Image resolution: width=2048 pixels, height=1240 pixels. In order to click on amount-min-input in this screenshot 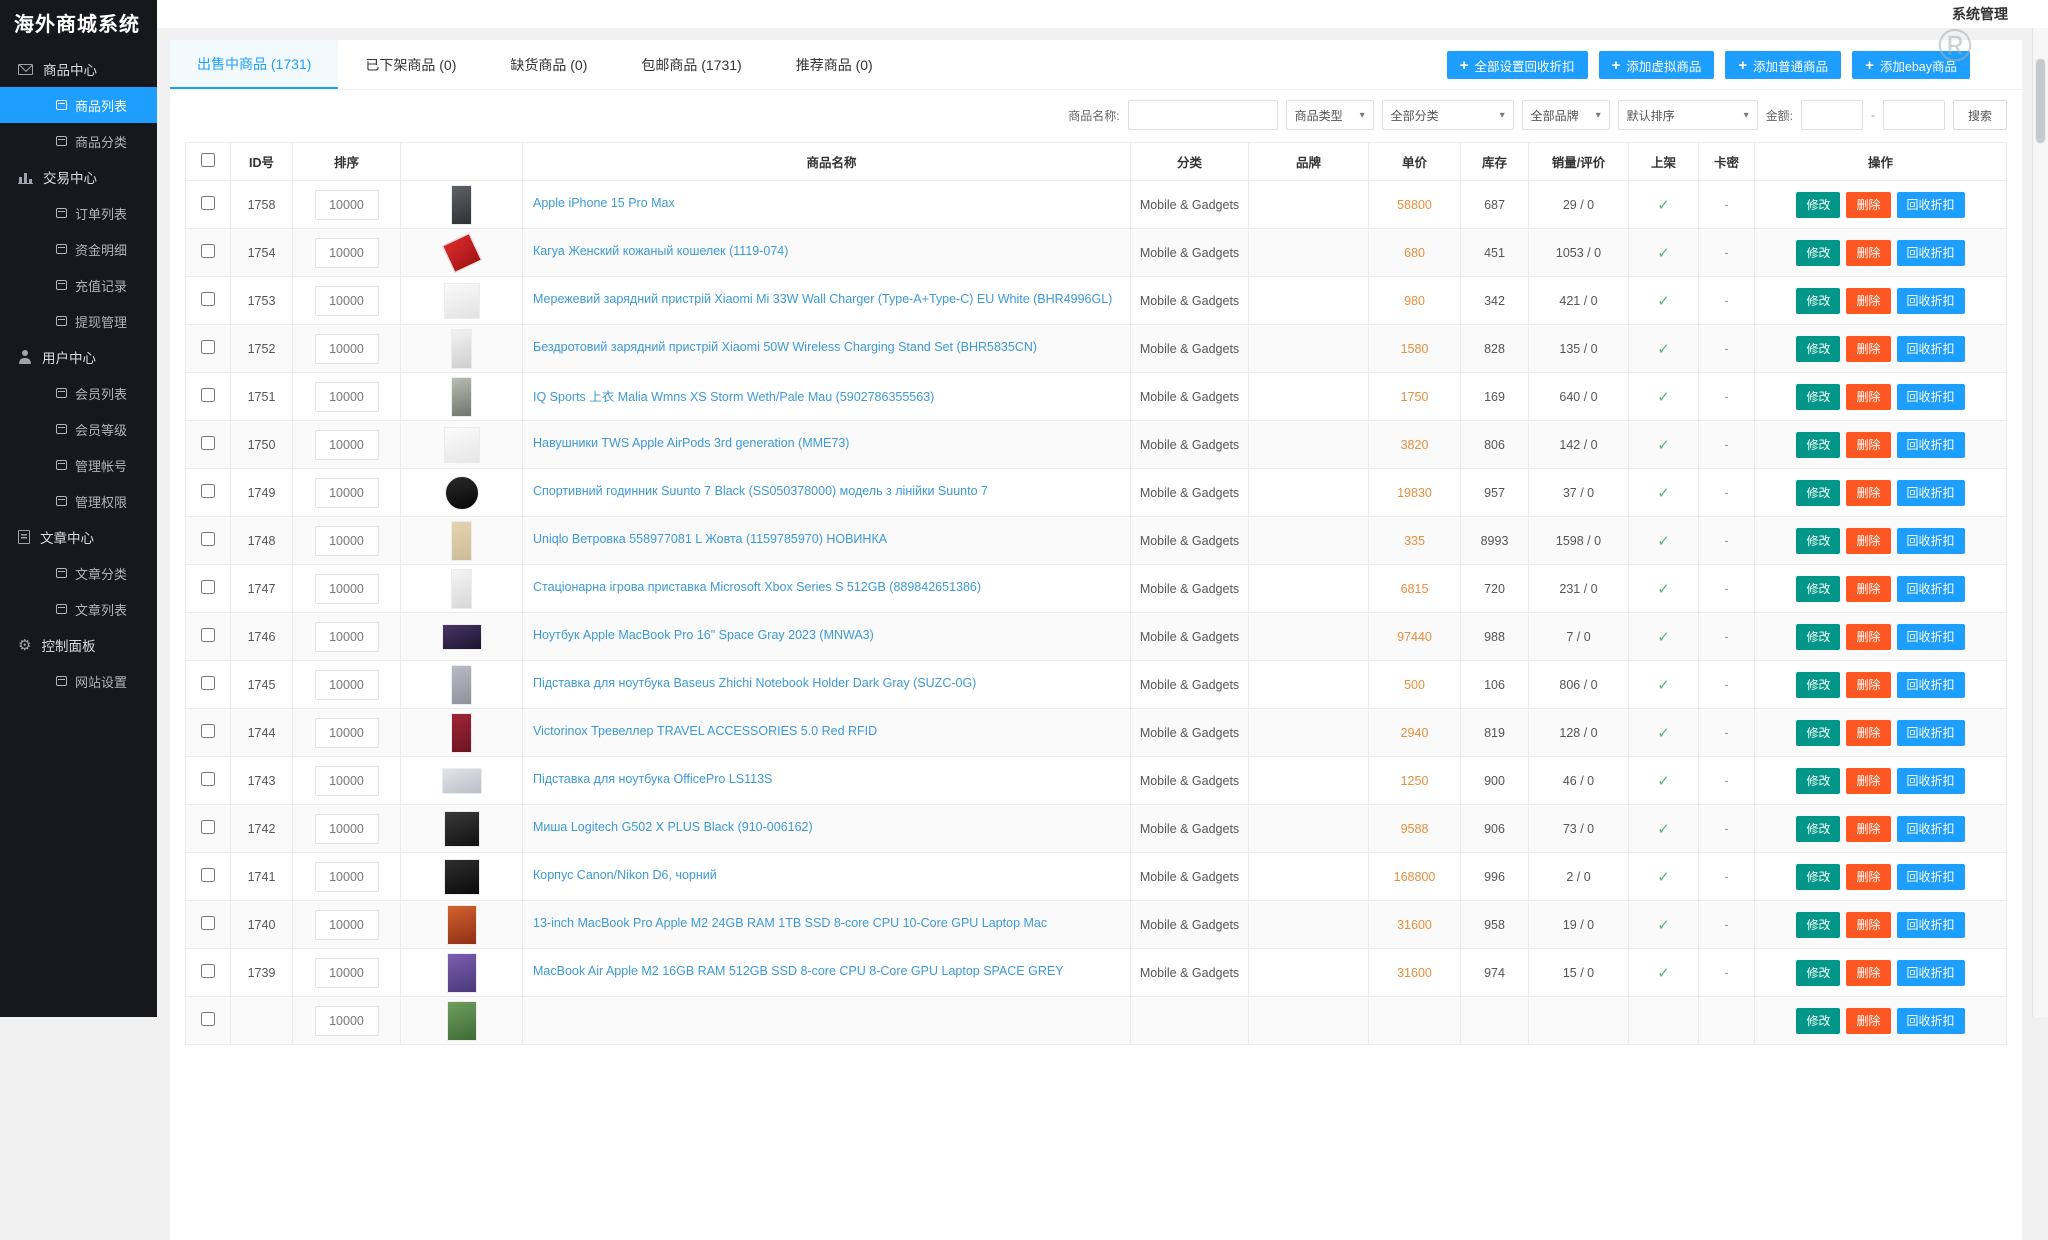, I will do `click(1832, 115)`.